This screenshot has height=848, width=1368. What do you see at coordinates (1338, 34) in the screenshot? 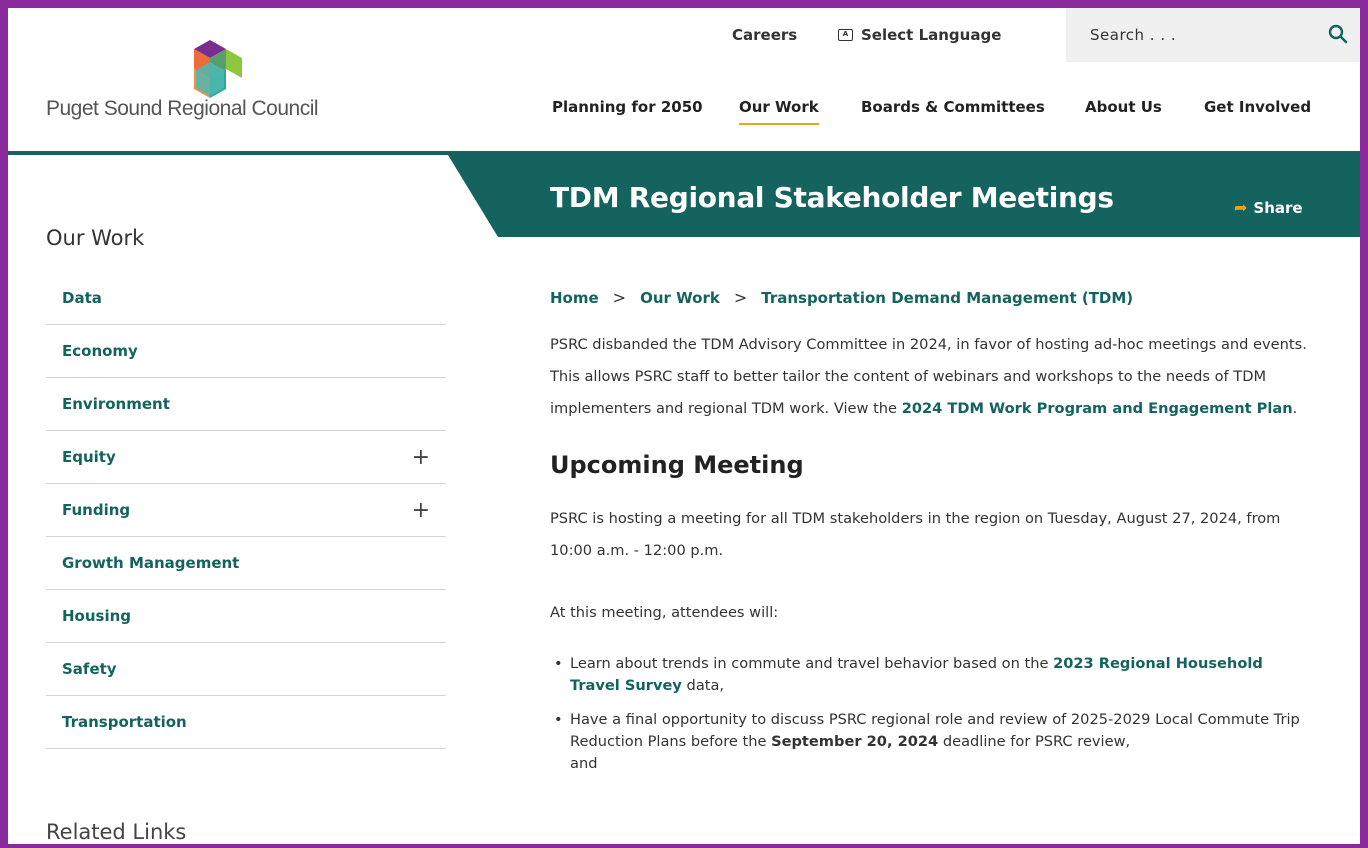
I see `search-icon` at bounding box center [1338, 34].